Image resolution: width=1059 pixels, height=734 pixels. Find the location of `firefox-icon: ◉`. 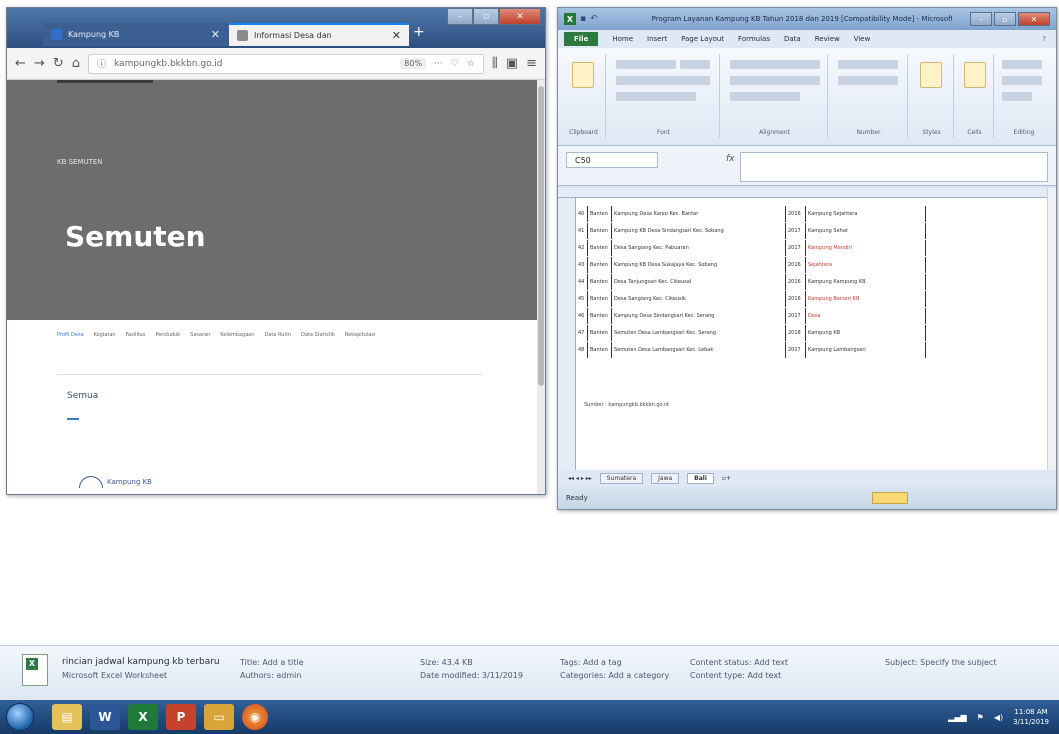

firefox-icon: ◉ is located at coordinates (255, 717).